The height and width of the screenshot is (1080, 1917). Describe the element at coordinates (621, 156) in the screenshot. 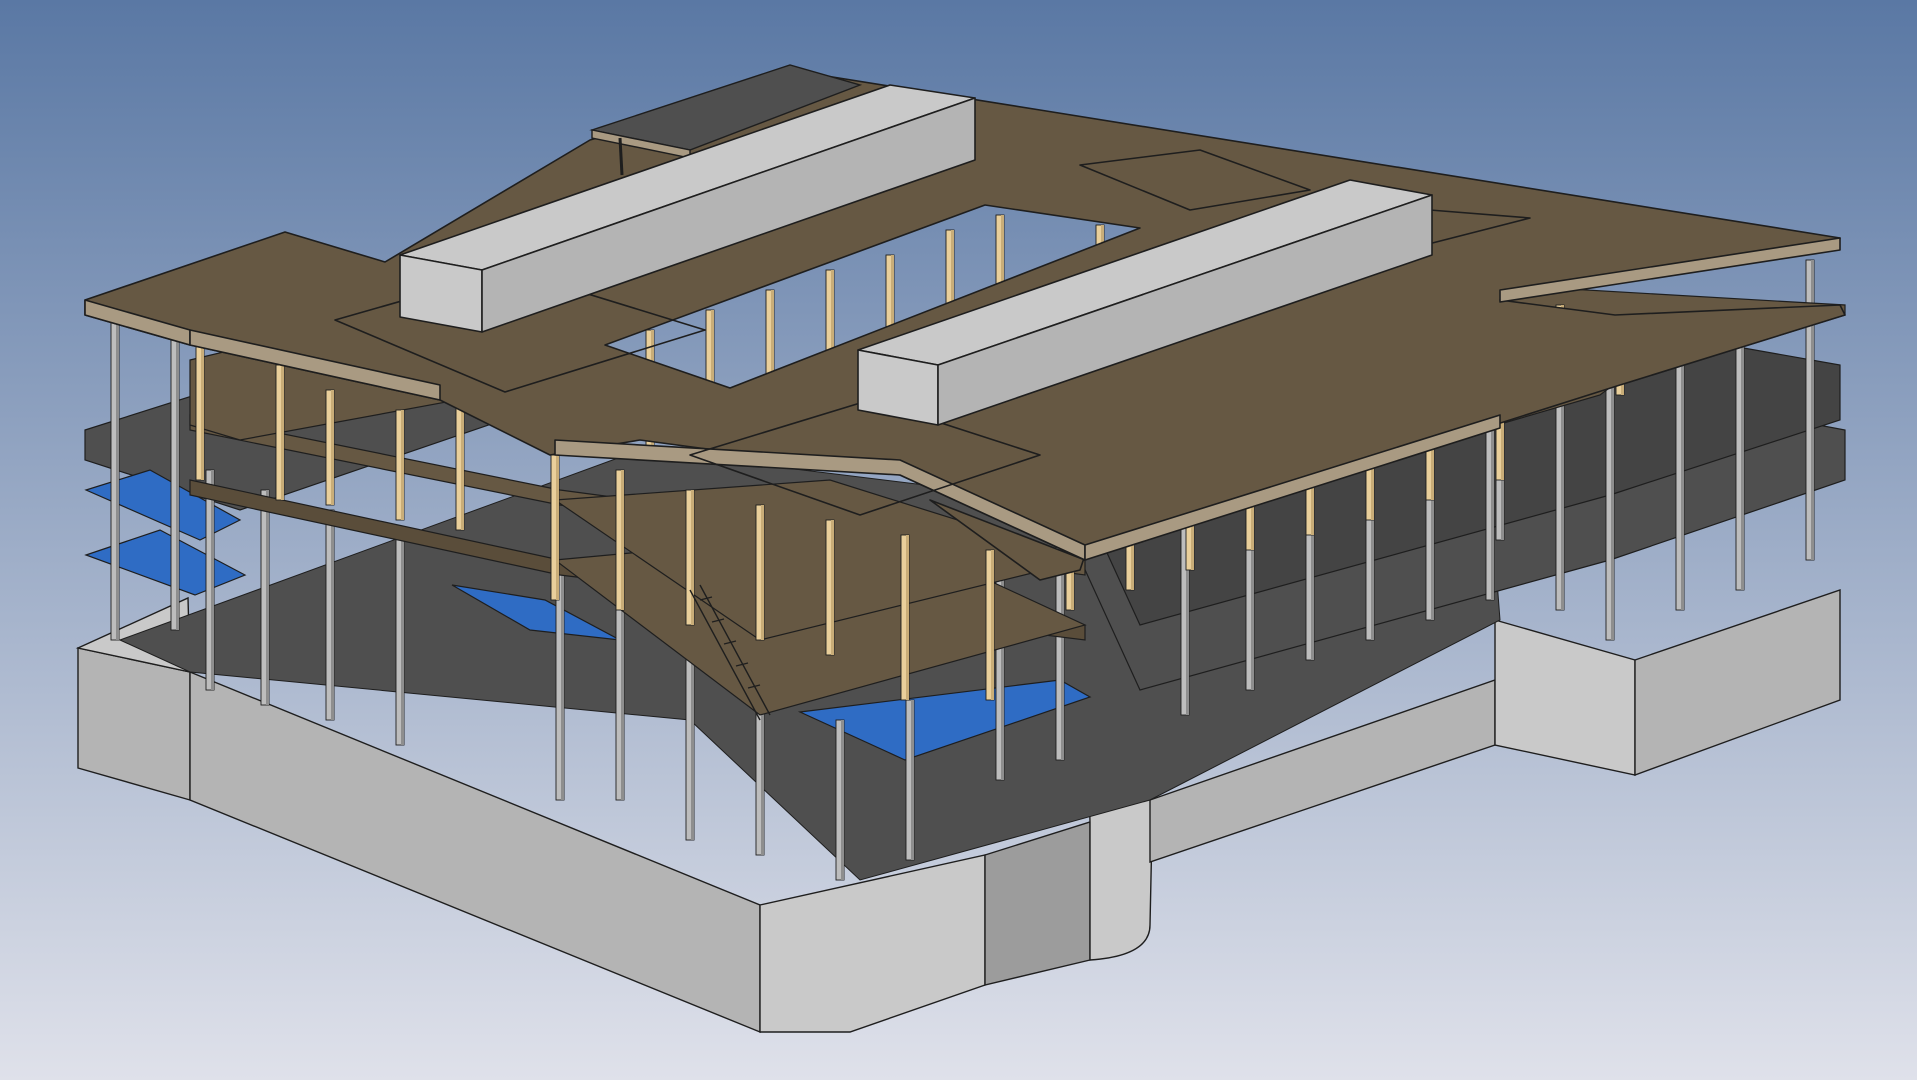

I see `canopy-post` at that location.